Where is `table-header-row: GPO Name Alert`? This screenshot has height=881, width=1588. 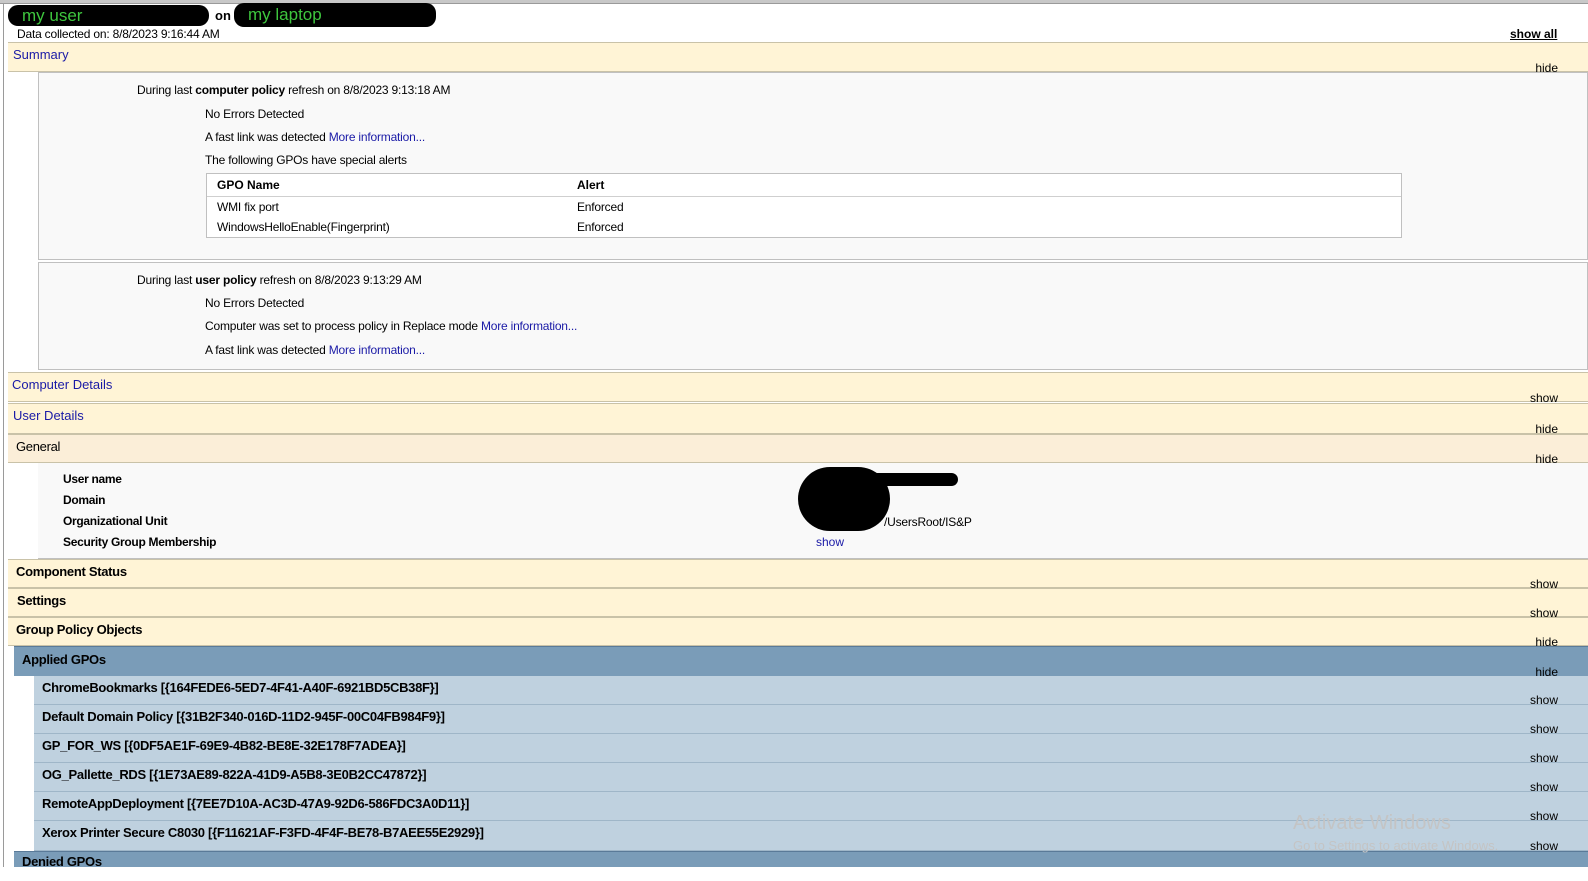
table-header-row: GPO Name Alert is located at coordinates (804, 185).